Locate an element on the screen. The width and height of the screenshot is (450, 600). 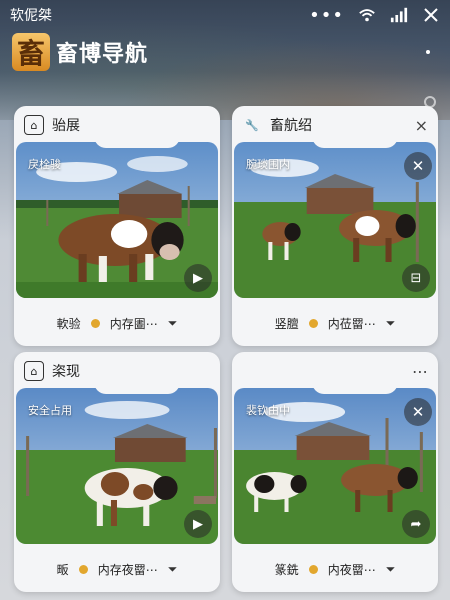
signal-icon is located at coordinates (399, 15).